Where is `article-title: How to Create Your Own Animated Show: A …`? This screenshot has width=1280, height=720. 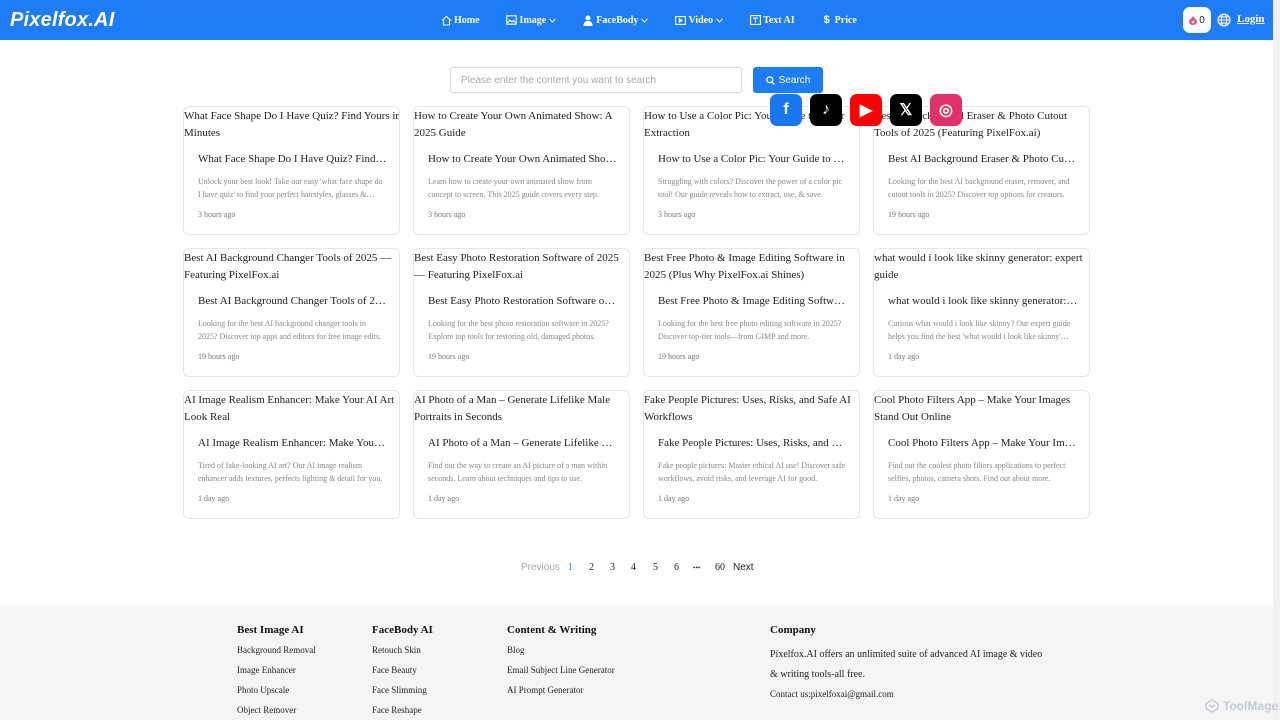
article-title: How to Create Your Own Animated Show: A … is located at coordinates (523, 159).